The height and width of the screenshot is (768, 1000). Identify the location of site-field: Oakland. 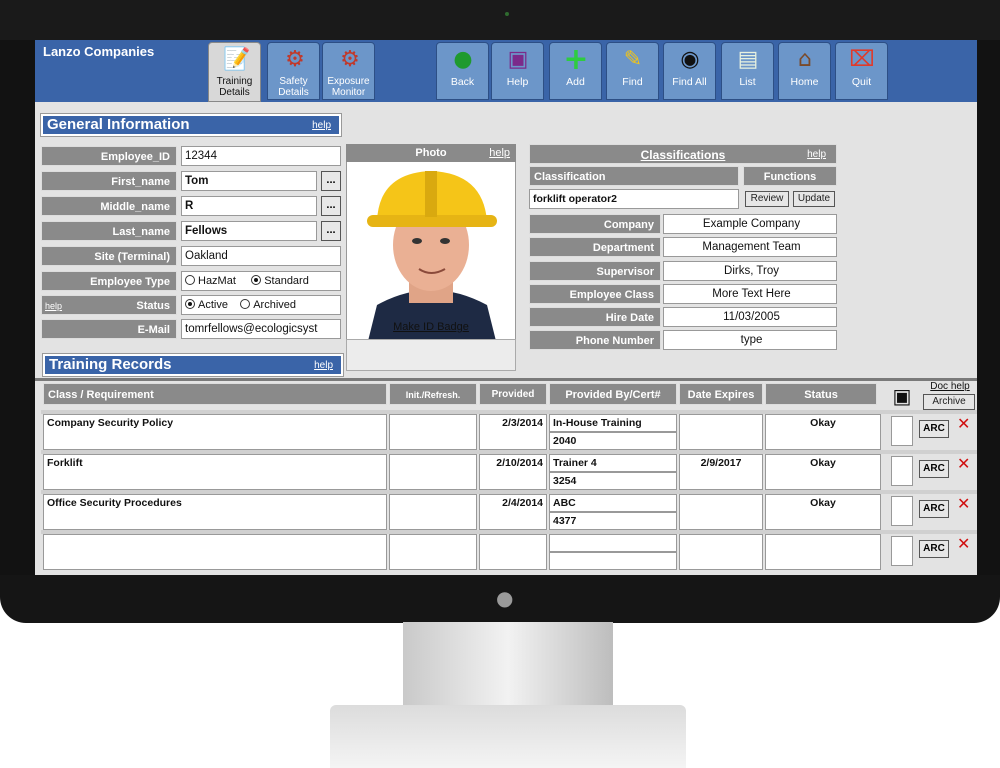
(261, 256).